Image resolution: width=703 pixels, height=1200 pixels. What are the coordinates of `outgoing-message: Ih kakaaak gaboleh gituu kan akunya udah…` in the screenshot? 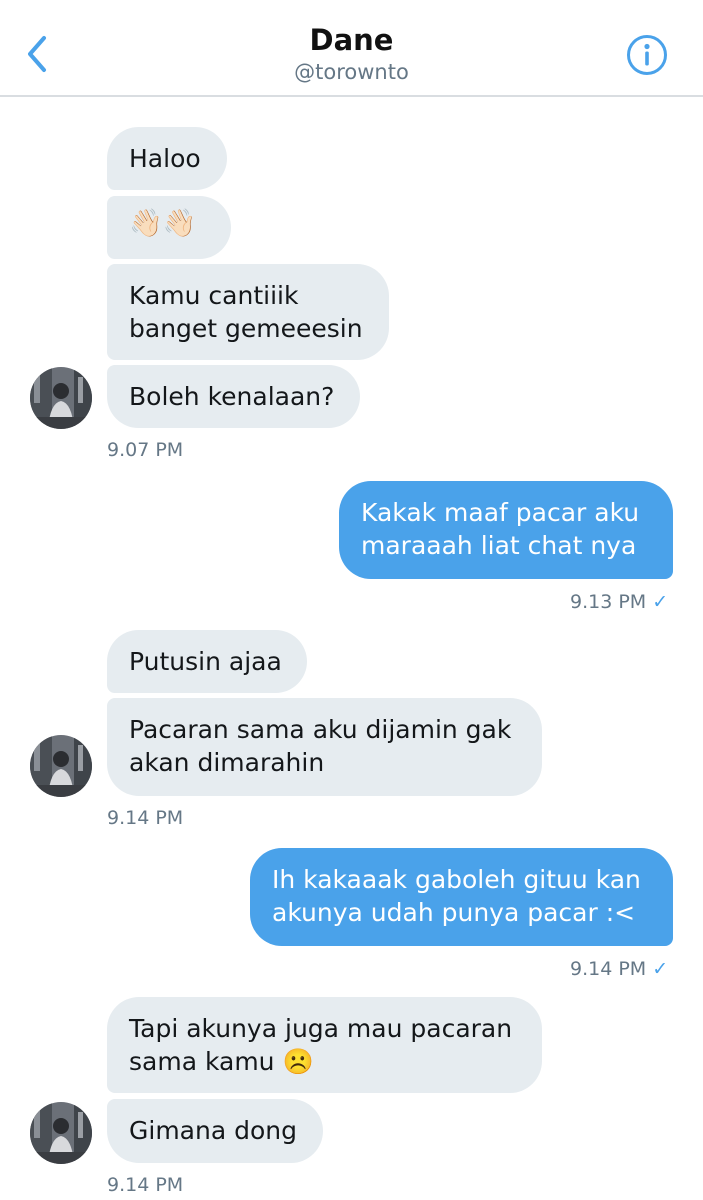 It's located at (461, 897).